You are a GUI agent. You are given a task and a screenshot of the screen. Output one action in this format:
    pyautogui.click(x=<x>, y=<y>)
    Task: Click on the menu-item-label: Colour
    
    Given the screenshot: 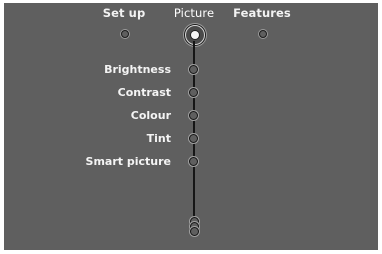 What is the action you would take?
    pyautogui.click(x=150, y=115)
    